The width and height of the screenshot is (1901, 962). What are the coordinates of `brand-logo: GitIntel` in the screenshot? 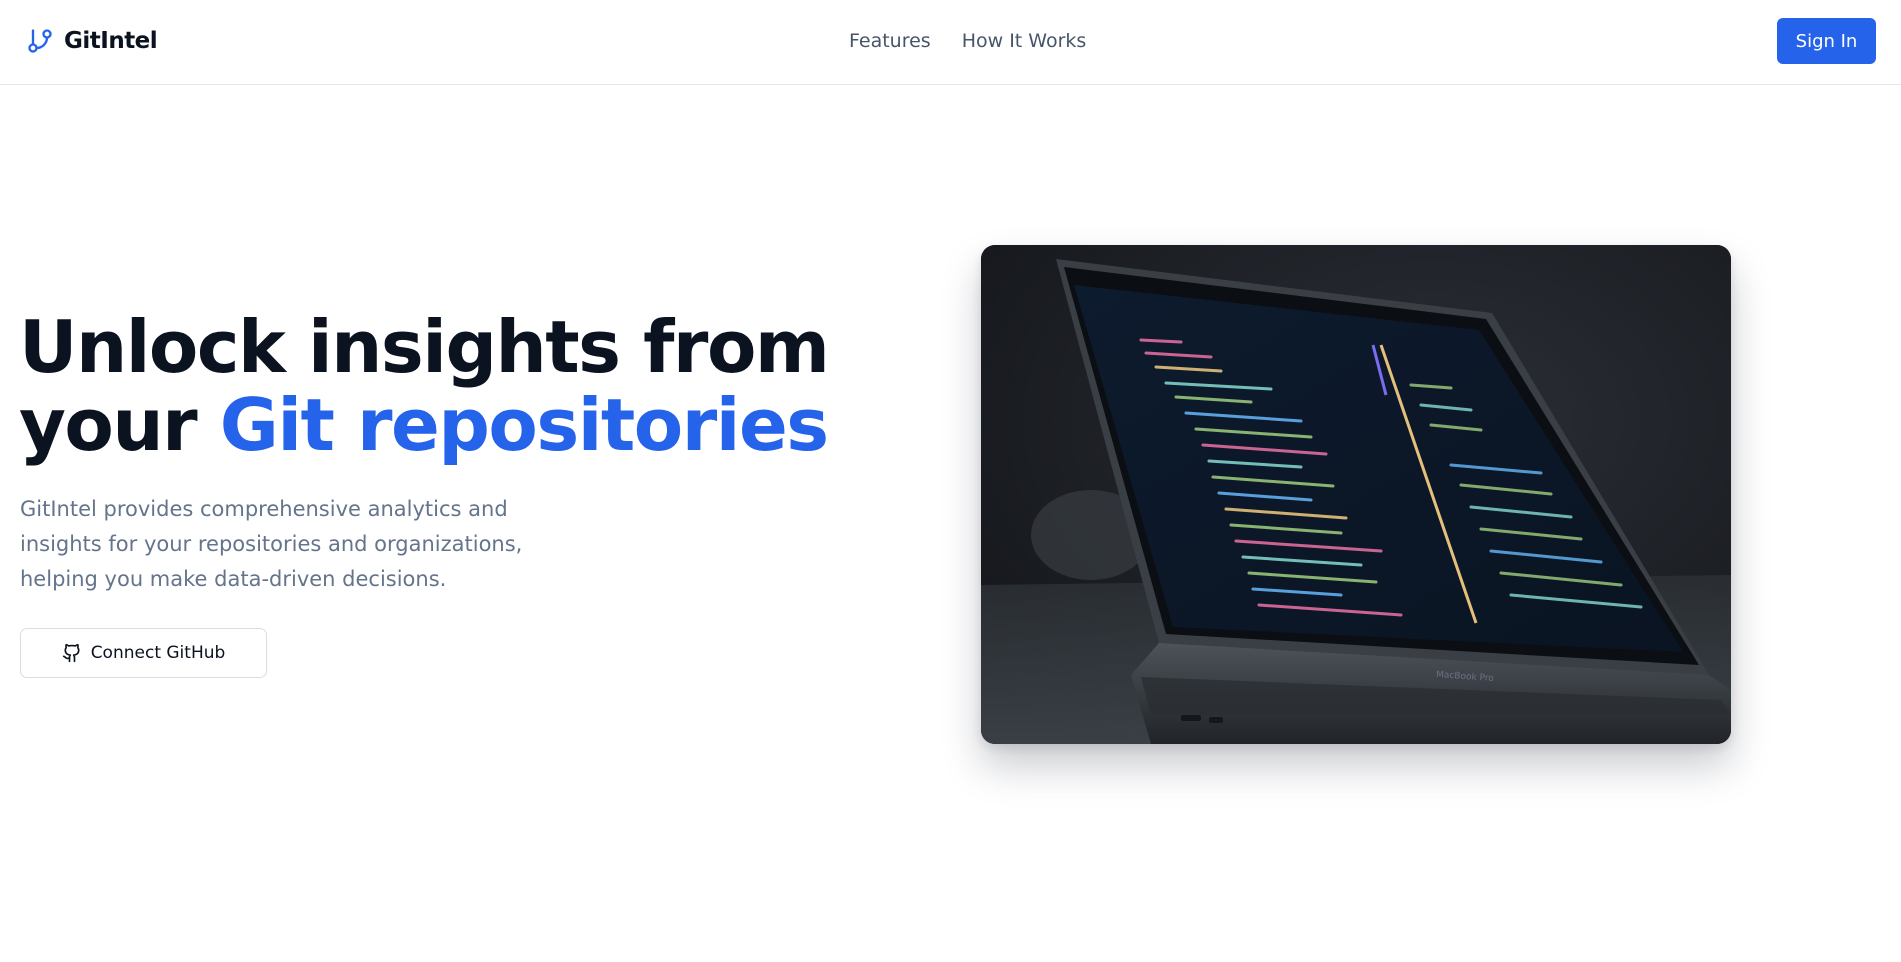 It's located at (92, 41).